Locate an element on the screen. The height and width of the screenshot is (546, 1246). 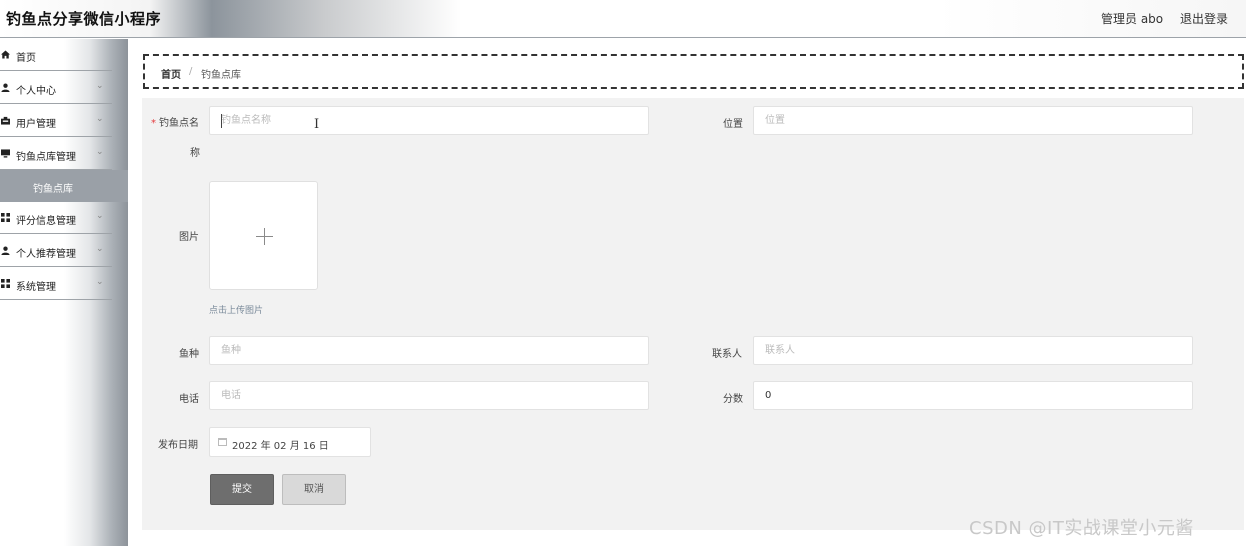
plus-icon-vertical is located at coordinates (264, 236).